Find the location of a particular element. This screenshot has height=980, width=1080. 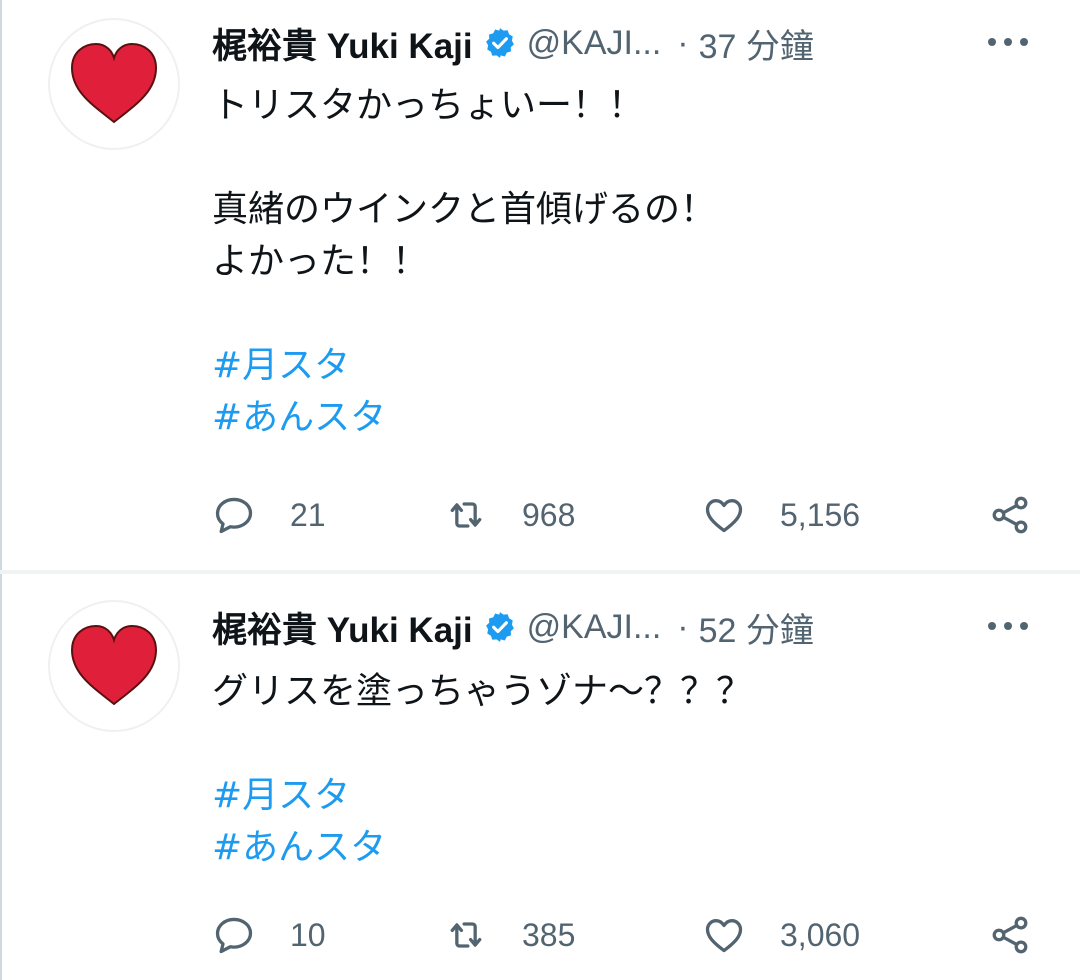

text-line: よかった！！ is located at coordinates (320, 261).